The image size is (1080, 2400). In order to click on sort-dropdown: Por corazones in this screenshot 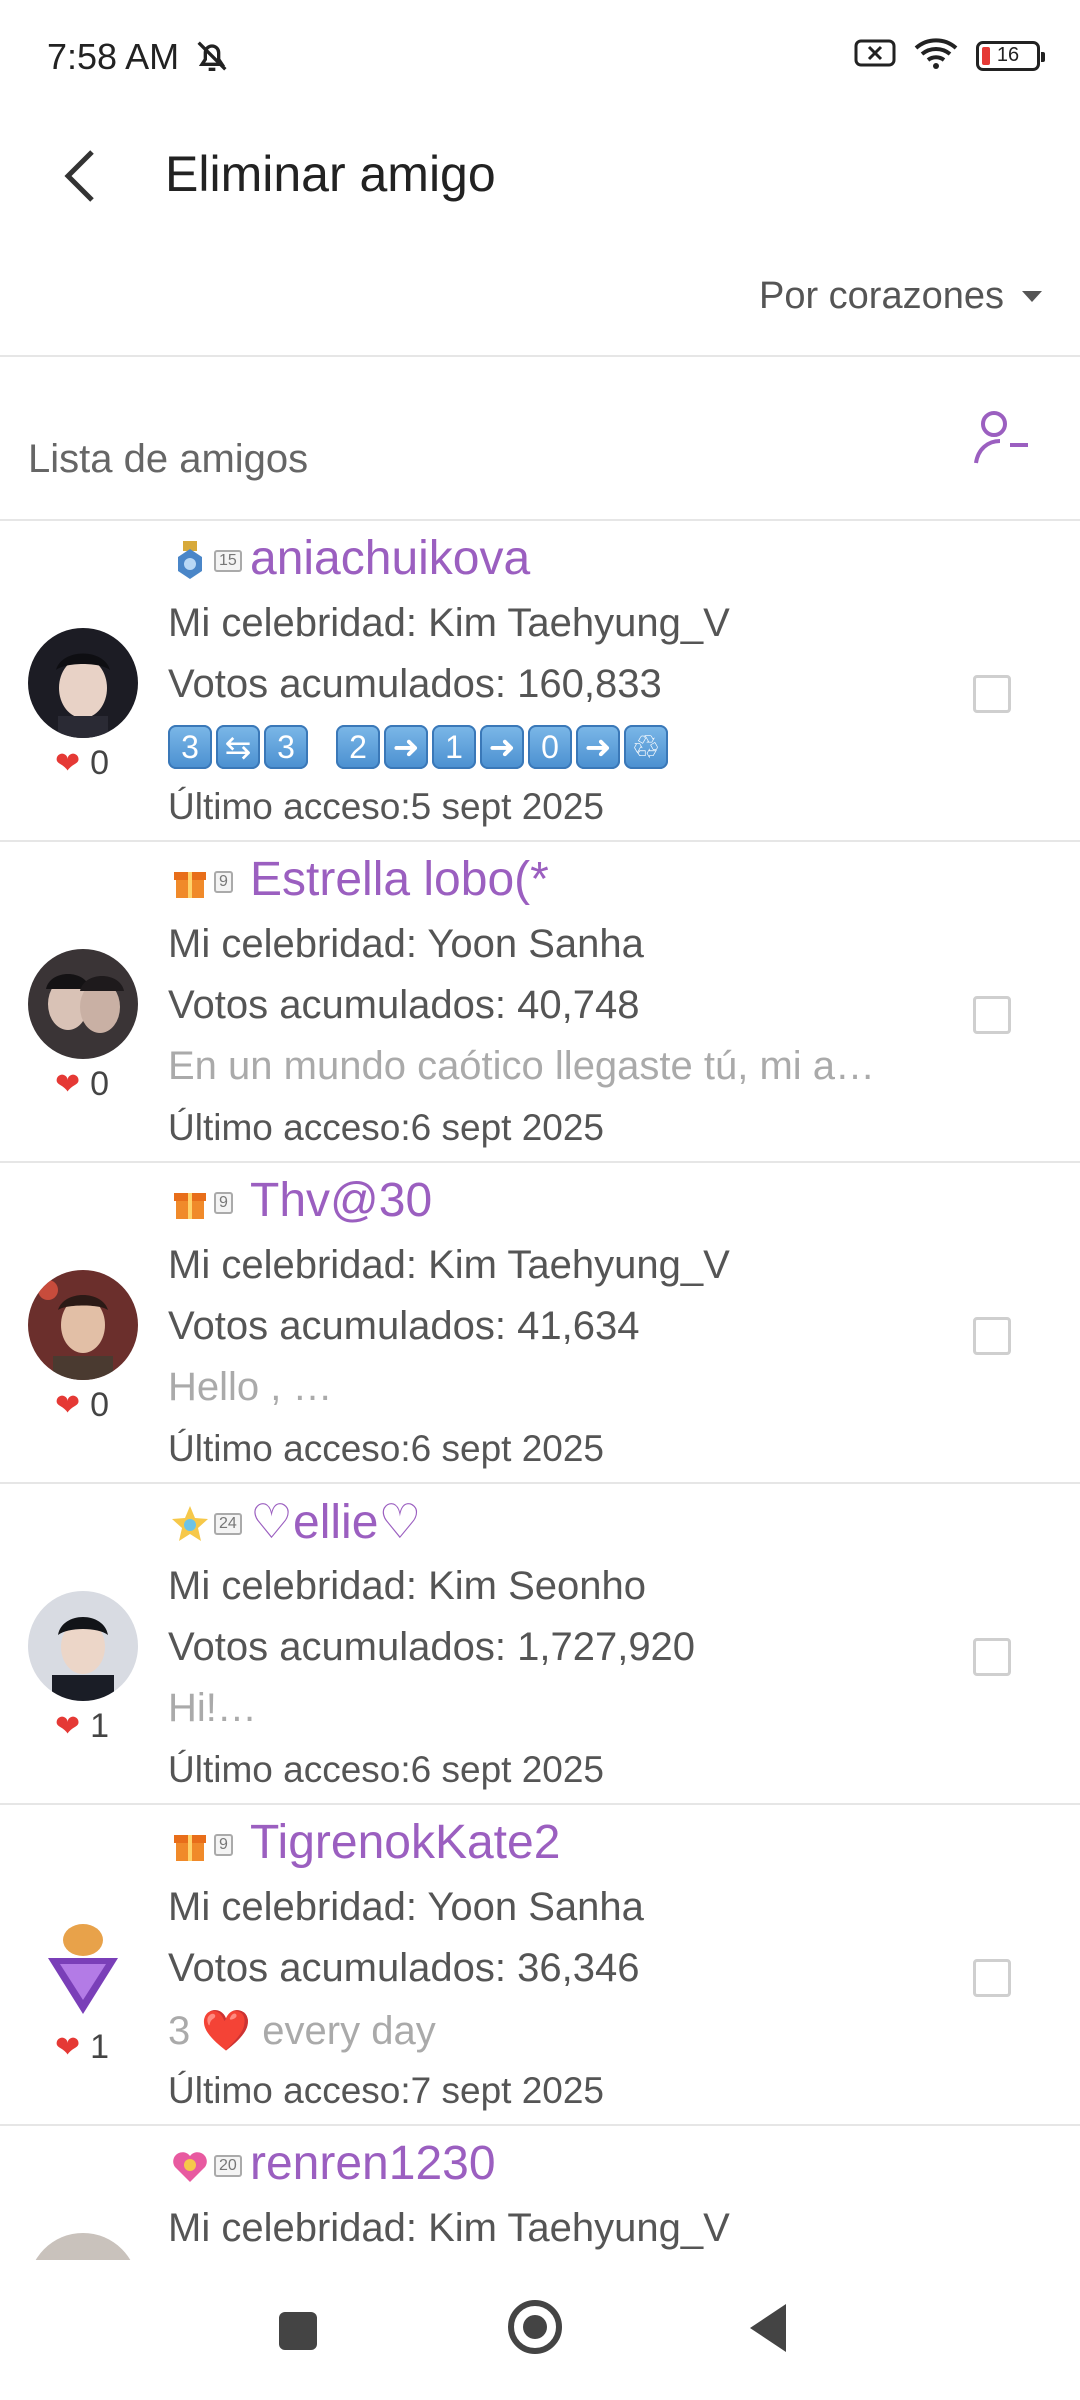, I will do `click(900, 296)`.